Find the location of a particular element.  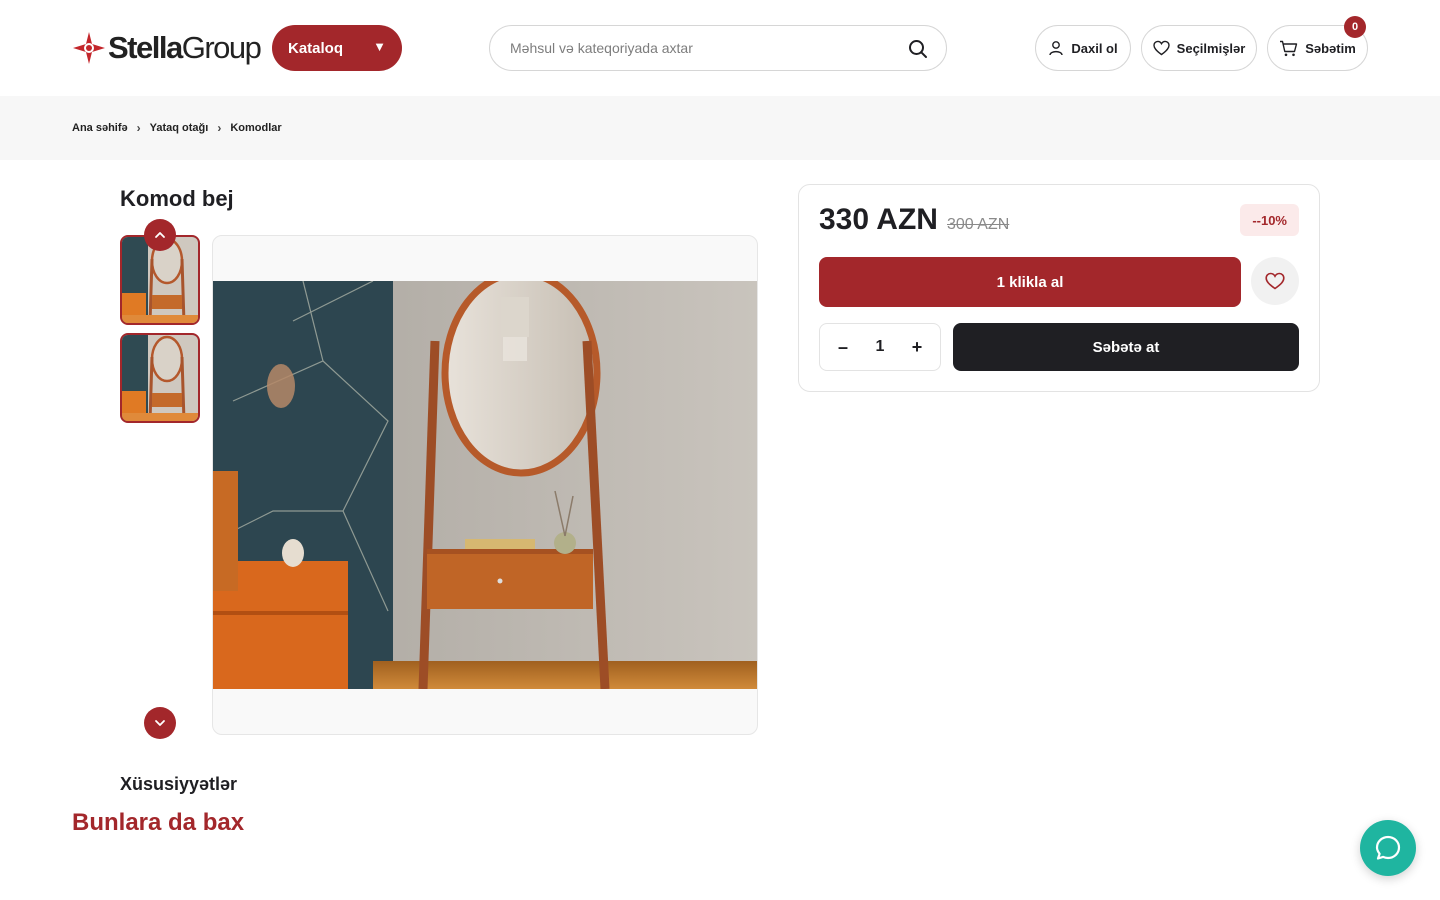

see-also-heading: Bunlara da bax is located at coordinates (158, 822).